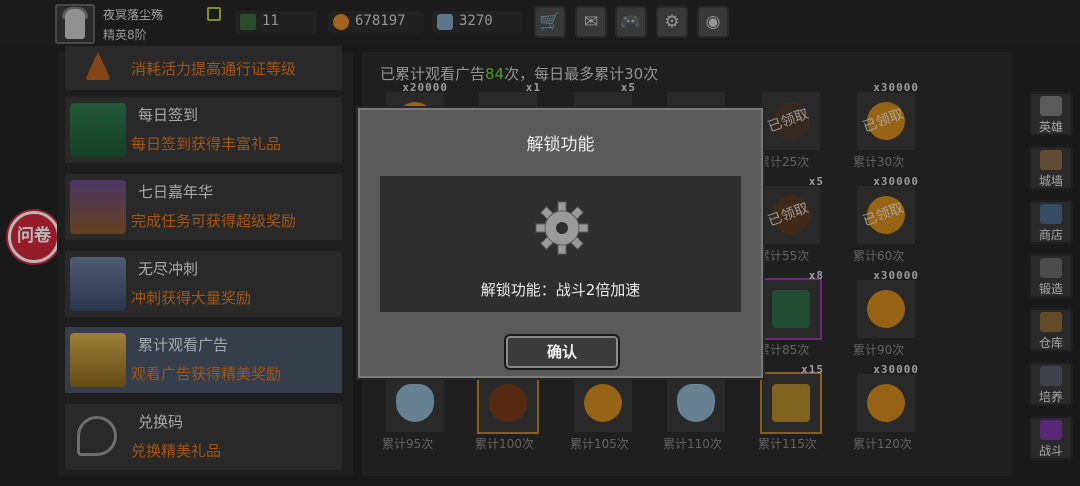 Image resolution: width=1080 pixels, height=486 pixels. Describe the element at coordinates (562, 228) in the screenshot. I see `gear-icon` at that location.